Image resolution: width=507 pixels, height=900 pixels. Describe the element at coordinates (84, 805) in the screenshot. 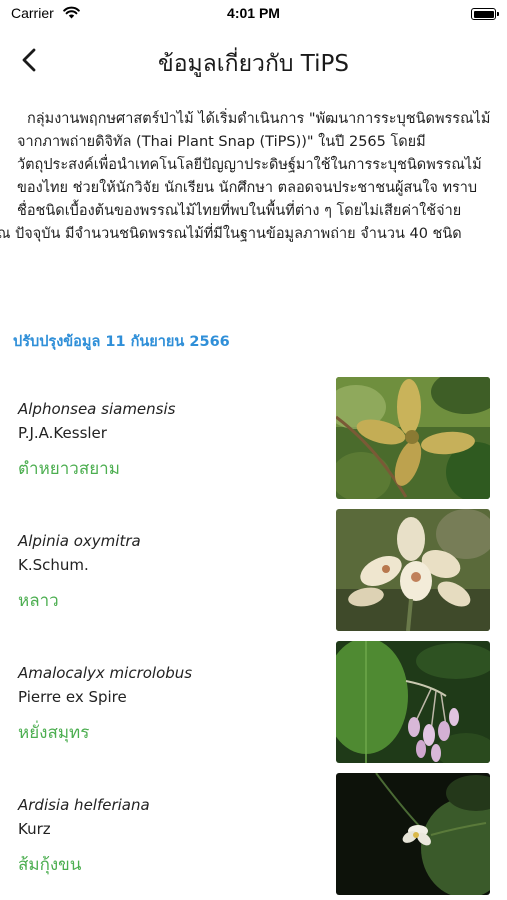

I see `scientific-name: Ardisia helferiana` at that location.